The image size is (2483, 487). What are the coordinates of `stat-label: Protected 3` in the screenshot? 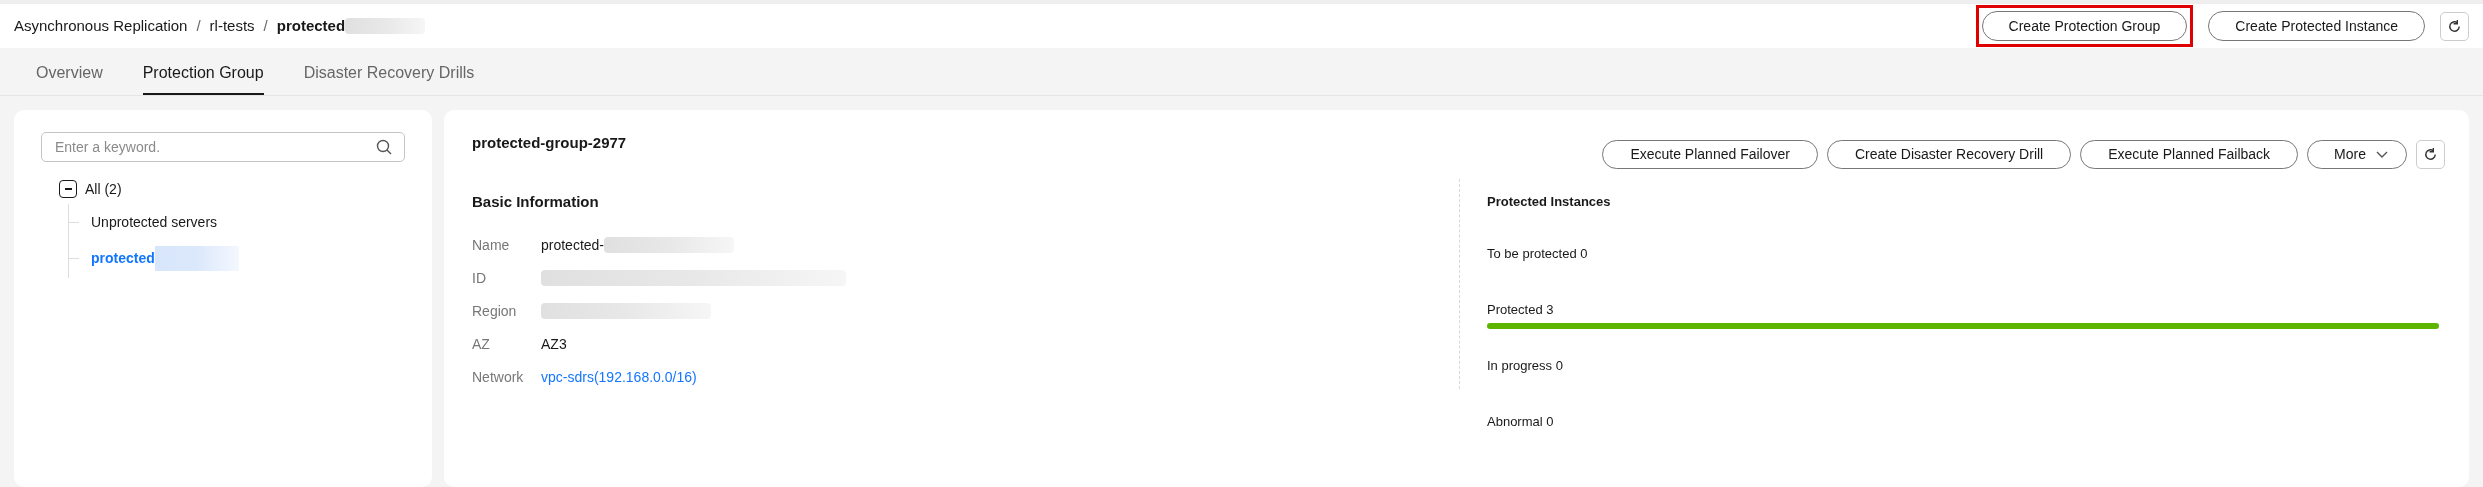 It's located at (1521, 309).